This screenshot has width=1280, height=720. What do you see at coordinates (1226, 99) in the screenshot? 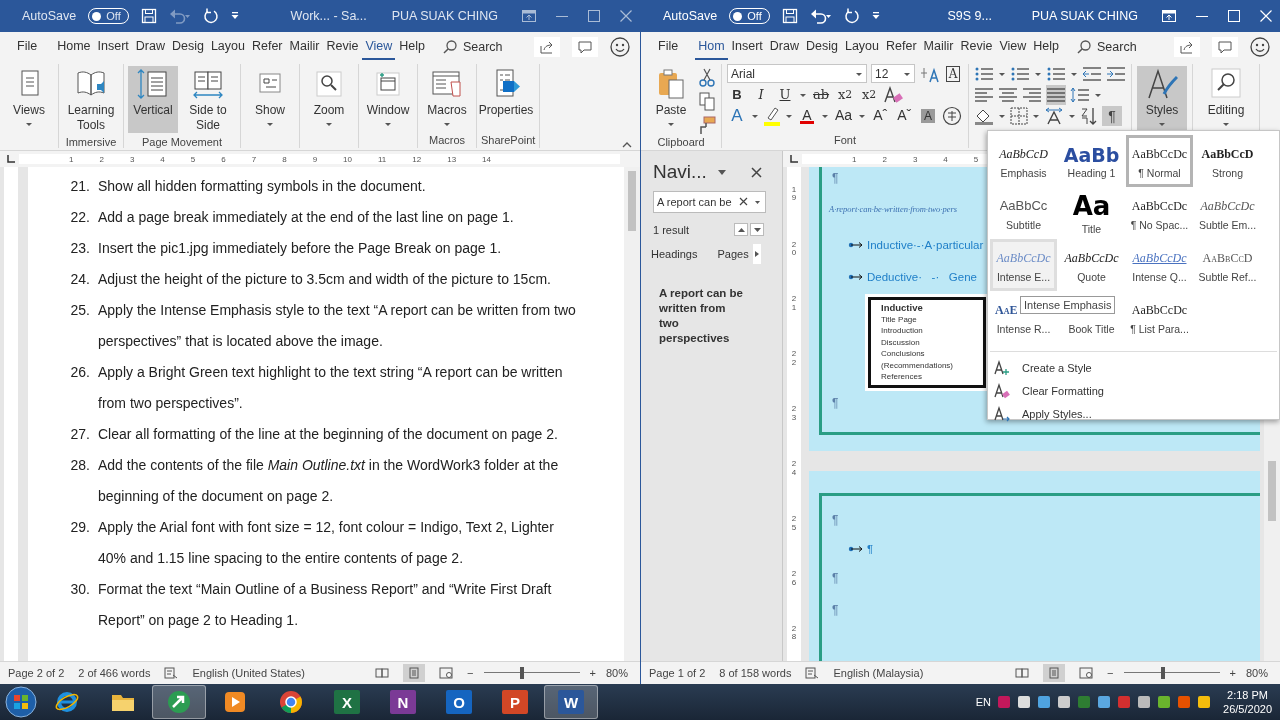
I see `editing-button: Editing` at bounding box center [1226, 99].